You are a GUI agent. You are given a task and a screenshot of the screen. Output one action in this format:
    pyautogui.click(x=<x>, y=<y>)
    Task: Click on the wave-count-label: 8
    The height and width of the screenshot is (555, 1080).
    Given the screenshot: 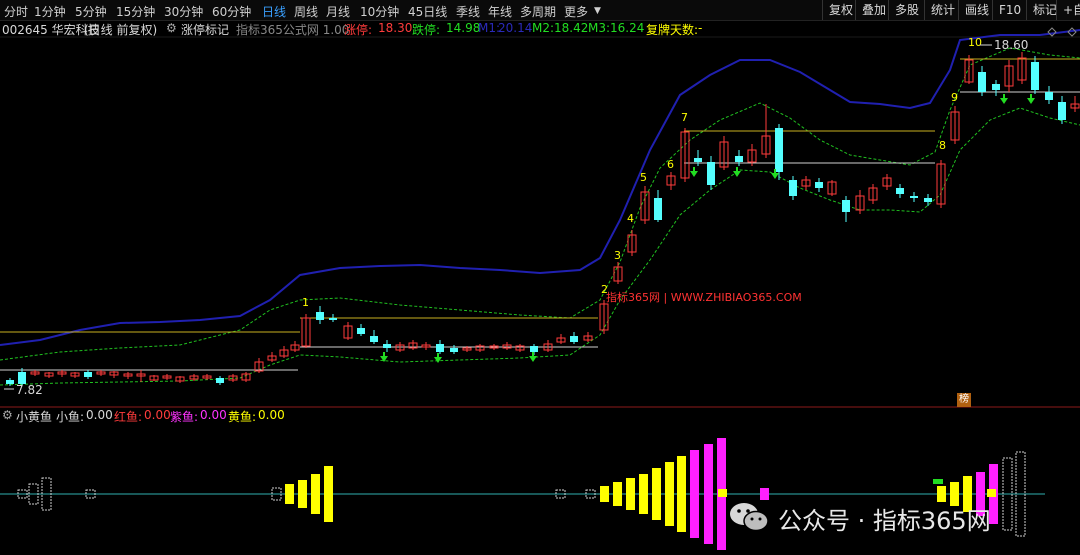 What is the action you would take?
    pyautogui.click(x=942, y=145)
    